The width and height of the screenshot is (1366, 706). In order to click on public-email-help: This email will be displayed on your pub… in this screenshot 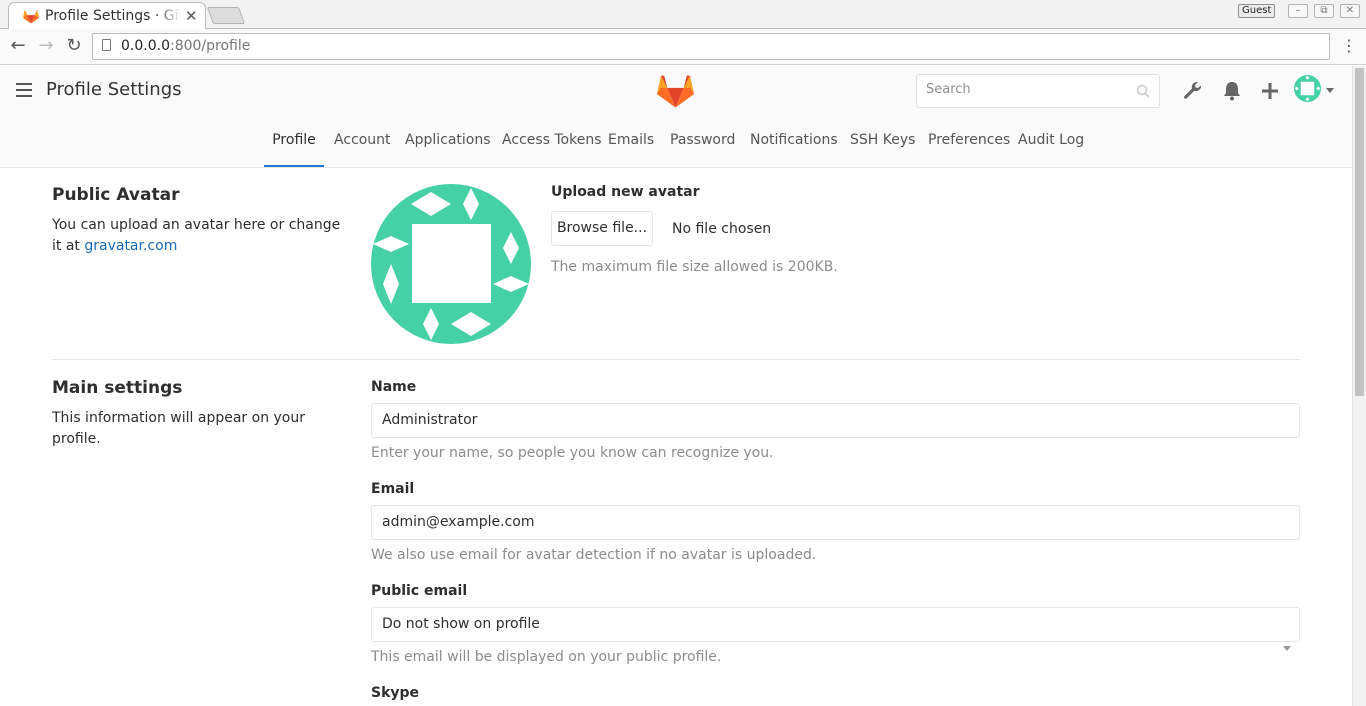, I will do `click(546, 657)`.